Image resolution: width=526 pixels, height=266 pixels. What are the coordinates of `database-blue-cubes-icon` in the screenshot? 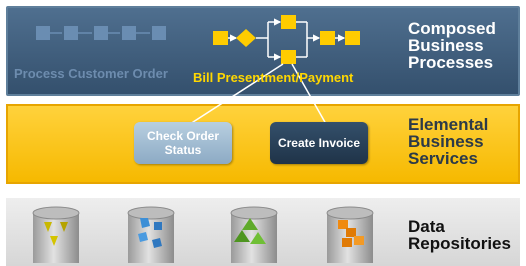 It's located at (151, 234).